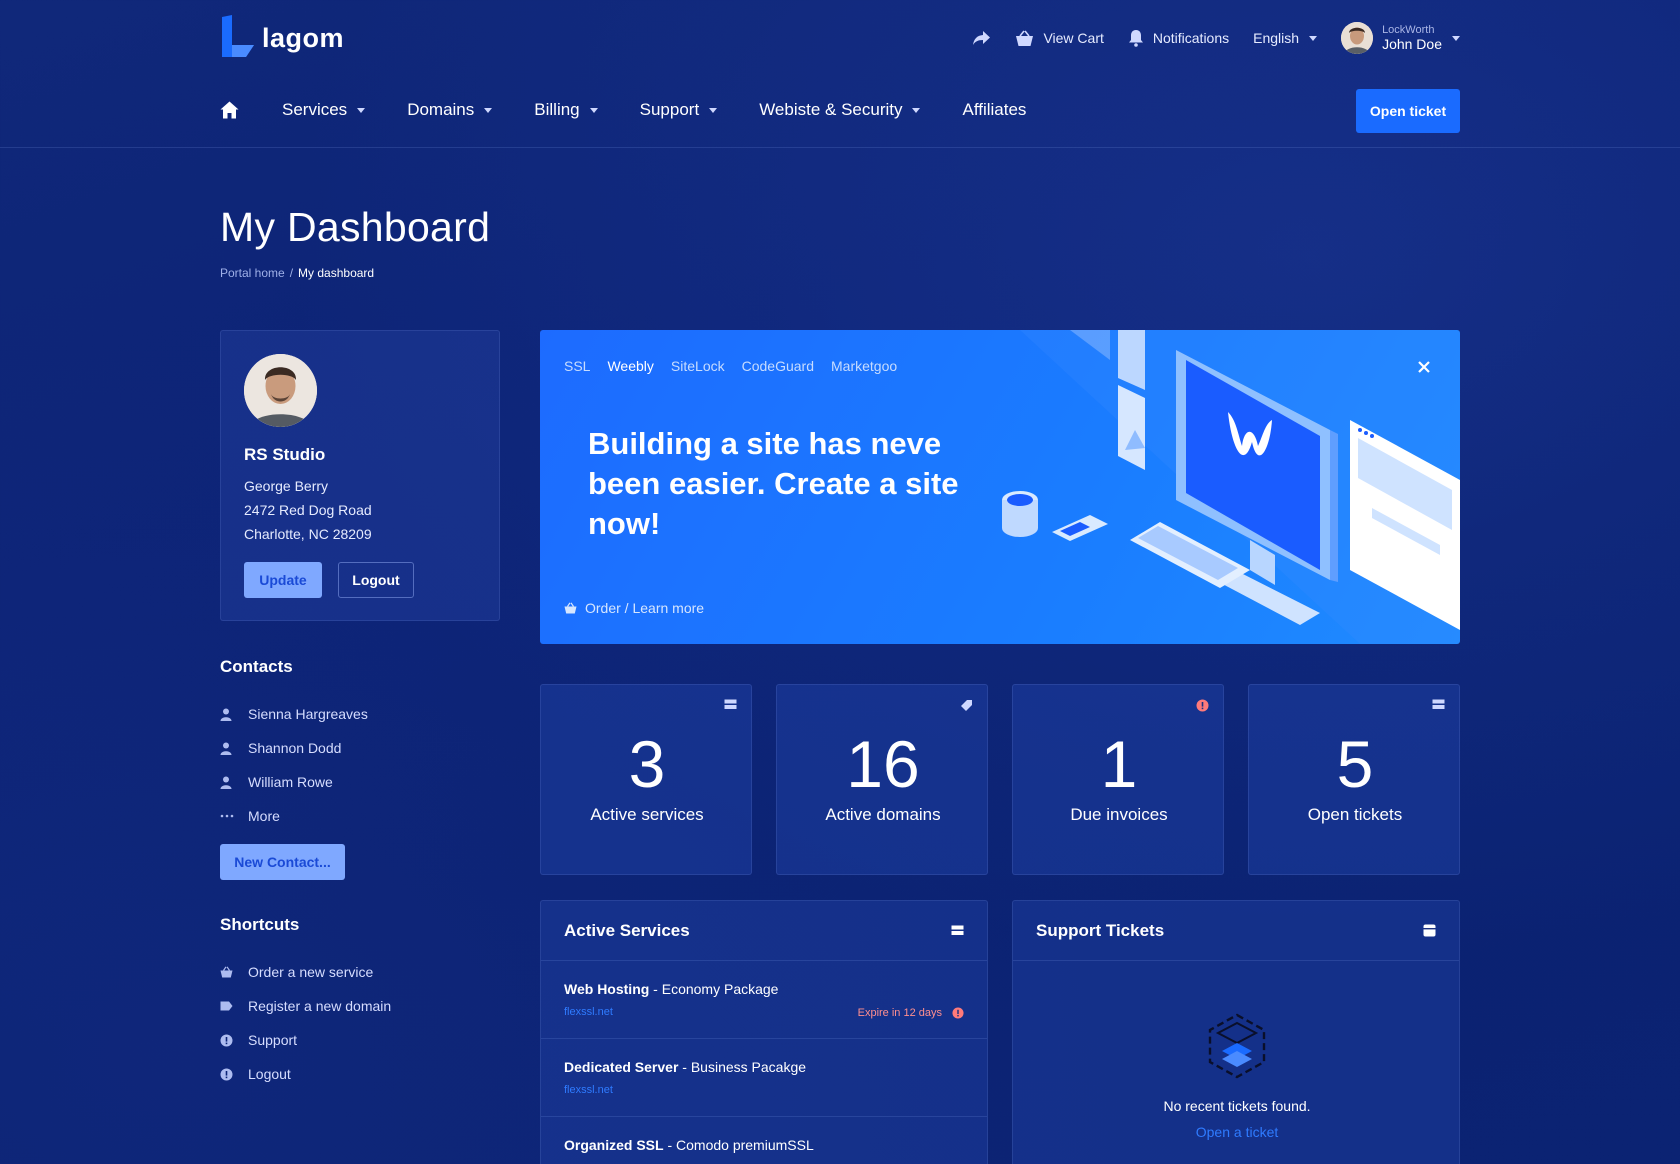 The height and width of the screenshot is (1164, 1680). I want to click on nav-item-label: Services, so click(315, 109).